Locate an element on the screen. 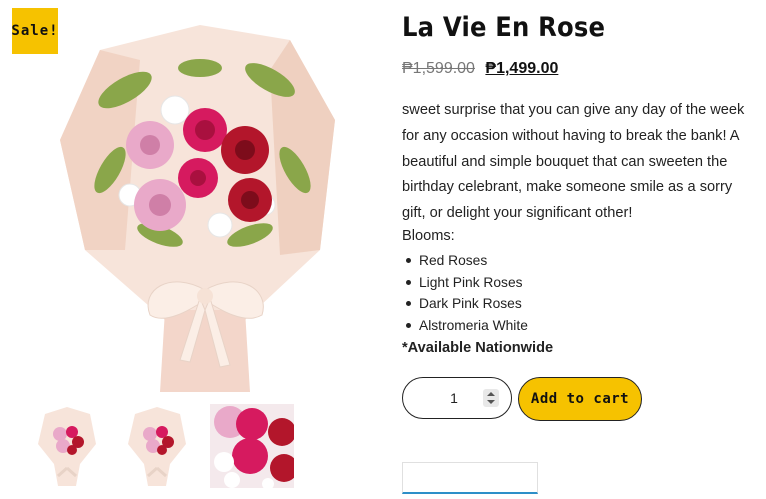 The width and height of the screenshot is (766, 499). thumbnail-strip is located at coordinates (162, 446).